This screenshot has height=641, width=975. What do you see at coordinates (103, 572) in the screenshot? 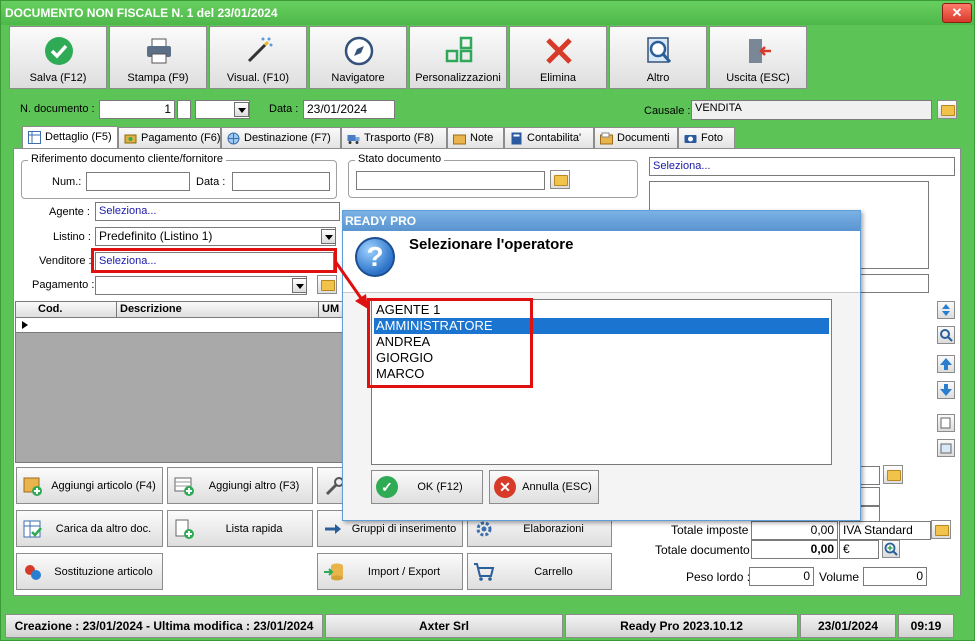
I see `substitute-article-label: Sostituzione articolo` at bounding box center [103, 572].